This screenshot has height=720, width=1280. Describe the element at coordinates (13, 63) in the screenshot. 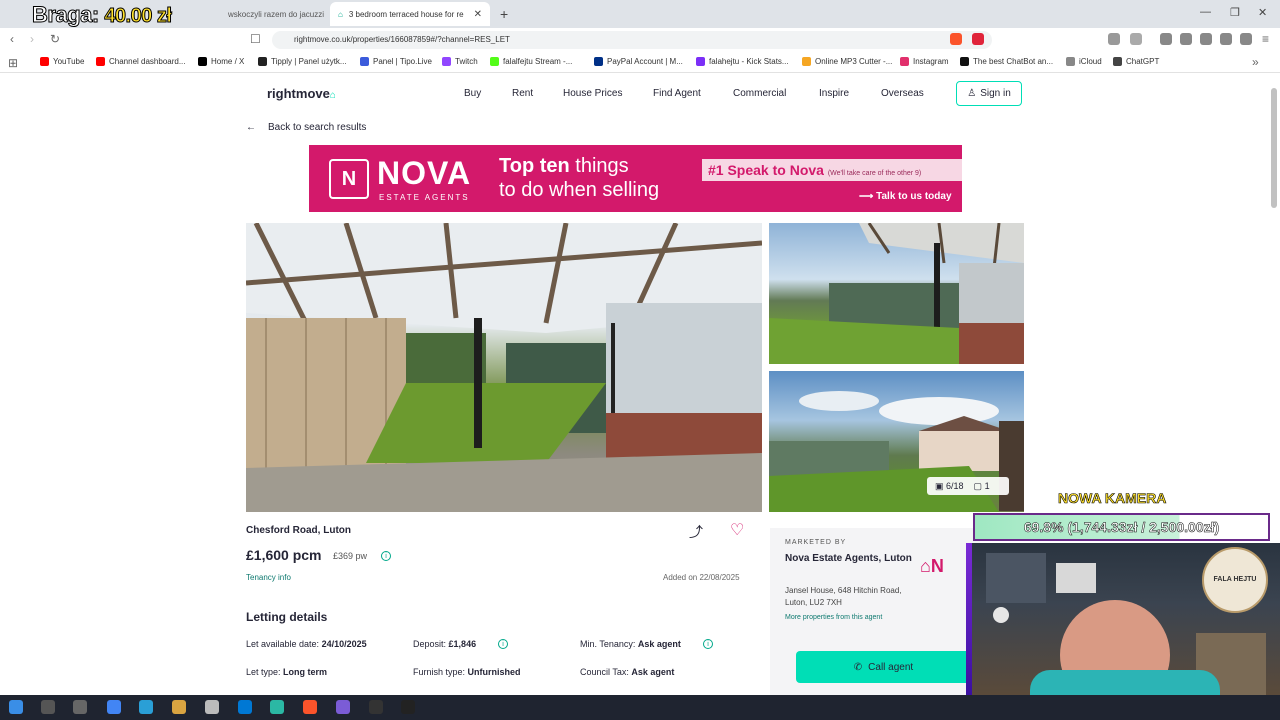

I see `apps-grid-icon: ⊞` at that location.